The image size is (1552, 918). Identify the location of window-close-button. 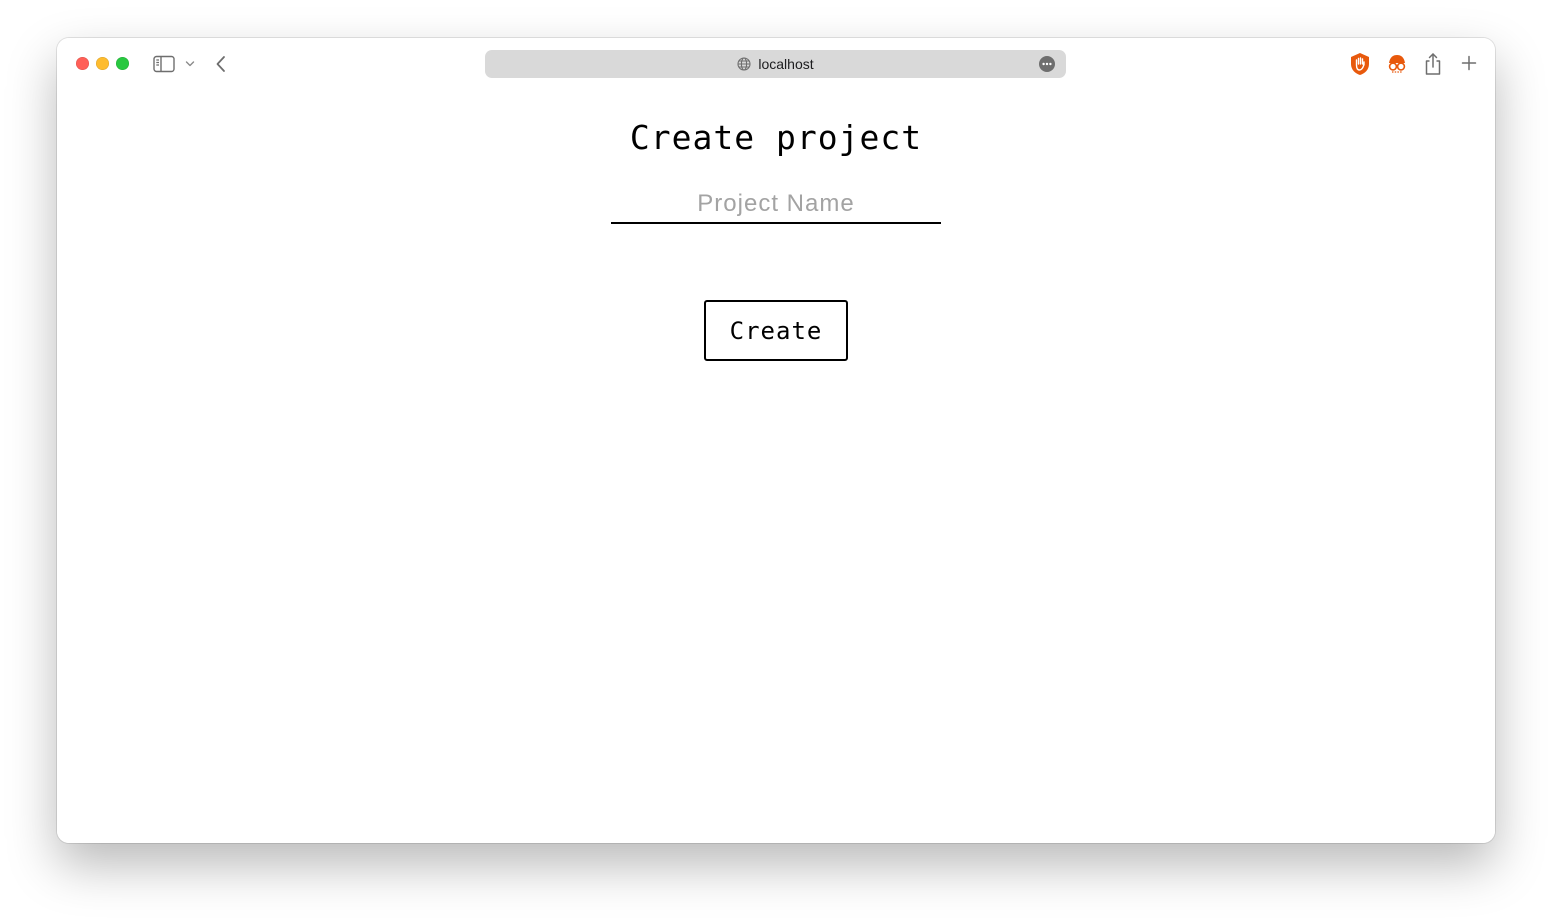
(82, 63).